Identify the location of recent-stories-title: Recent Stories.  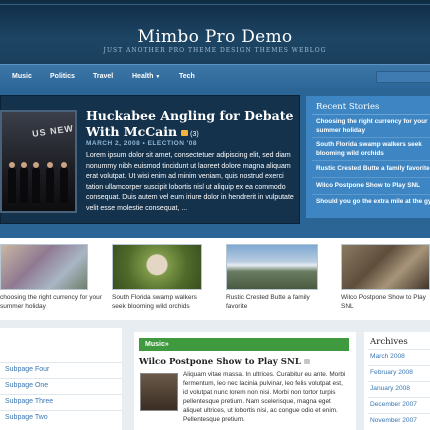
(348, 107).